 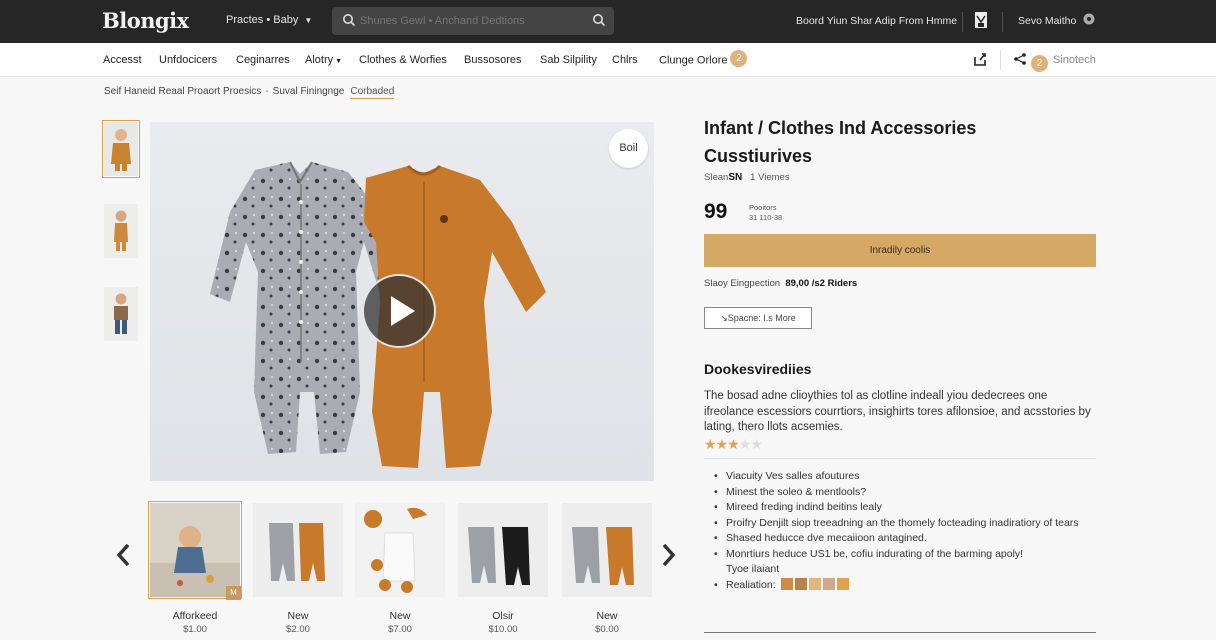 I want to click on nav-item-chairs: Chlrs, so click(x=625, y=60).